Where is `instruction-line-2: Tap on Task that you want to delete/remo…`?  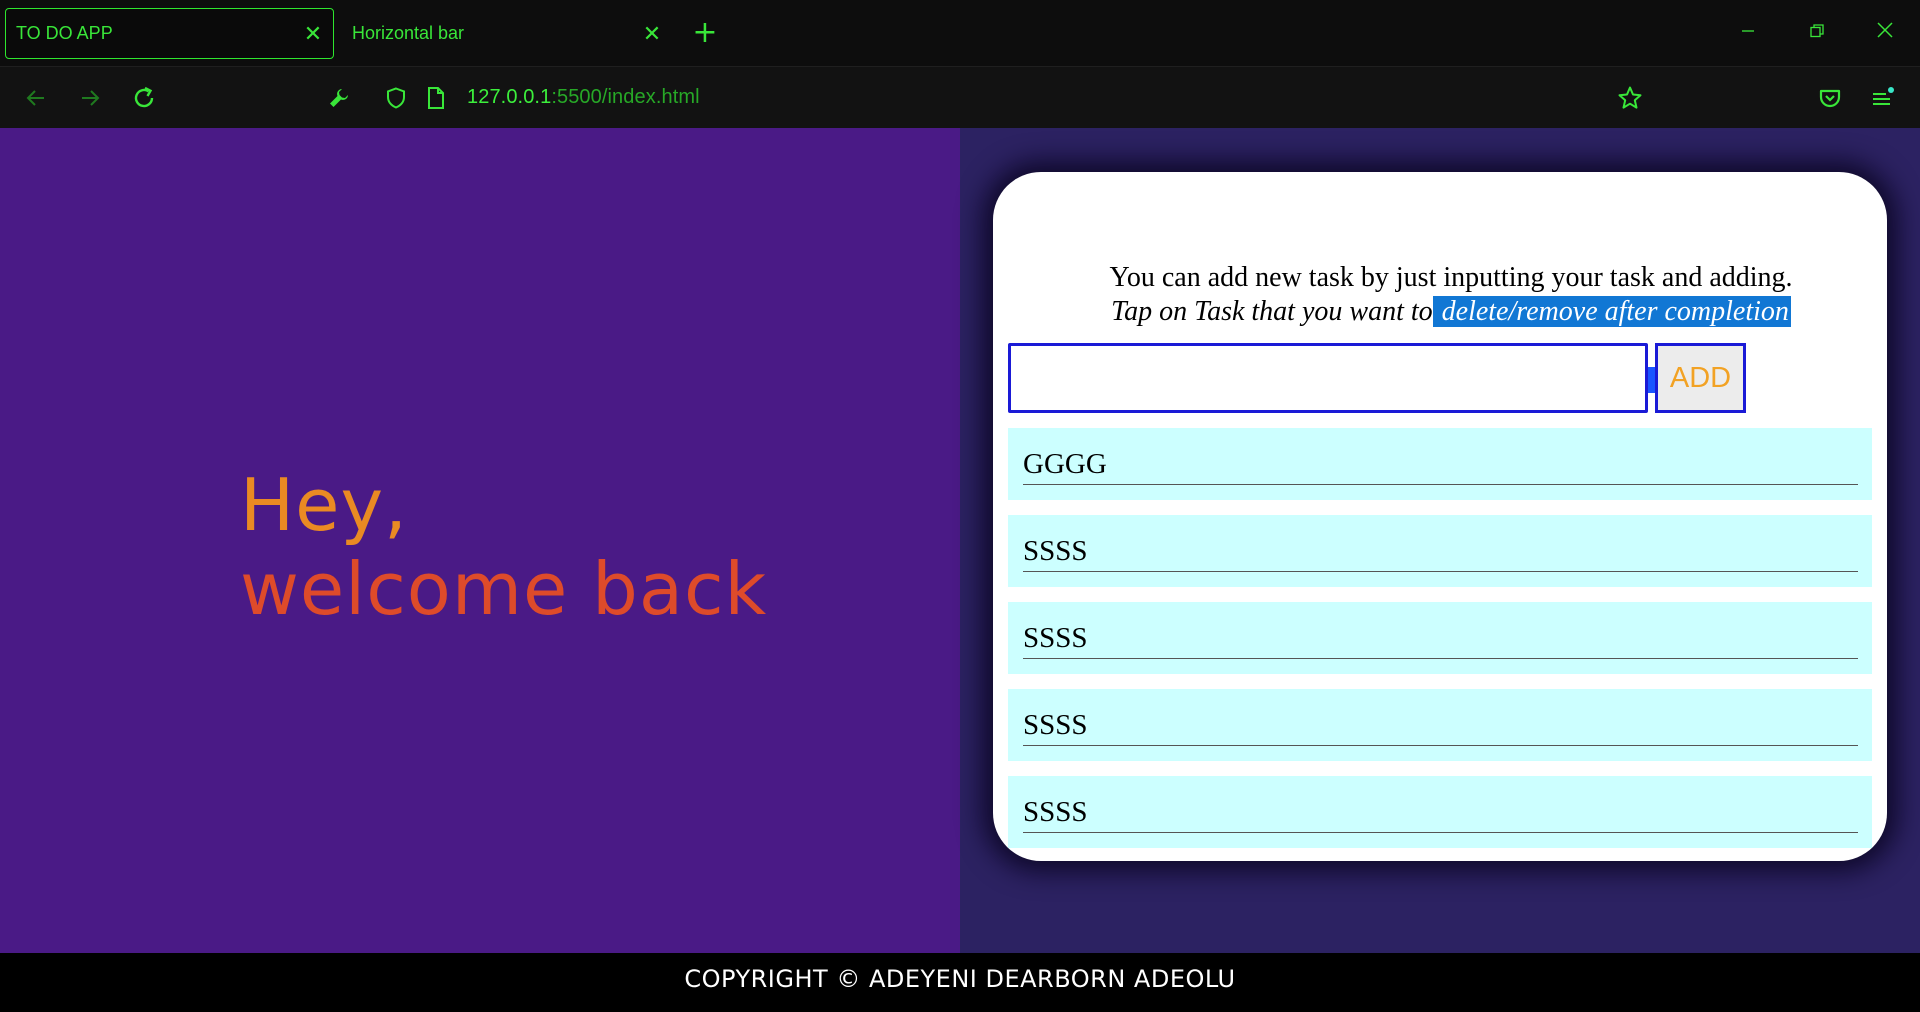 instruction-line-2: Tap on Task that you want to delete/remo… is located at coordinates (1440, 312).